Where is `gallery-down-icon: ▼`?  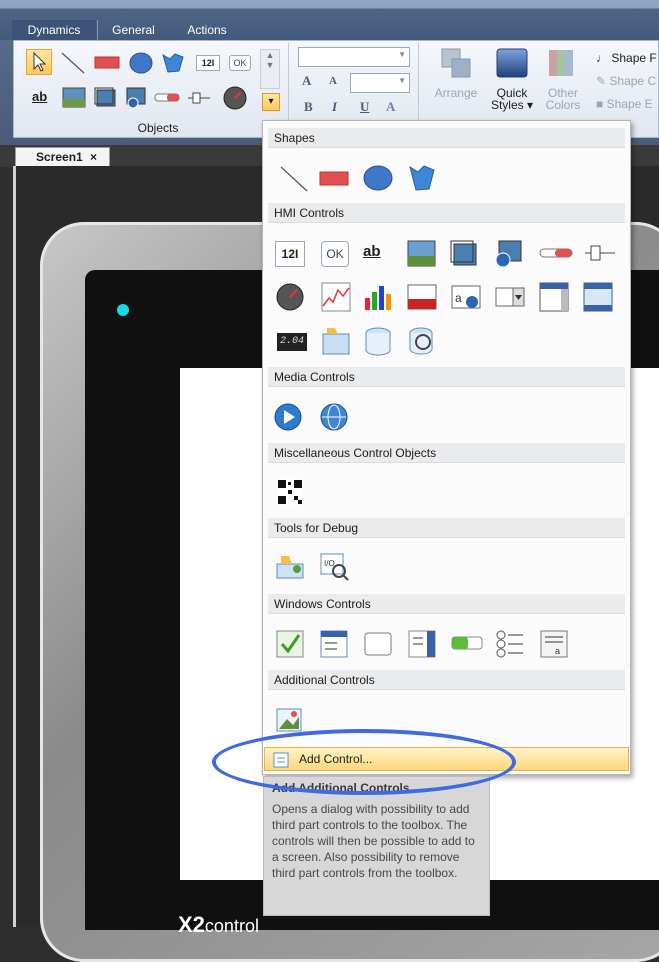 gallery-down-icon: ▼ is located at coordinates (270, 65).